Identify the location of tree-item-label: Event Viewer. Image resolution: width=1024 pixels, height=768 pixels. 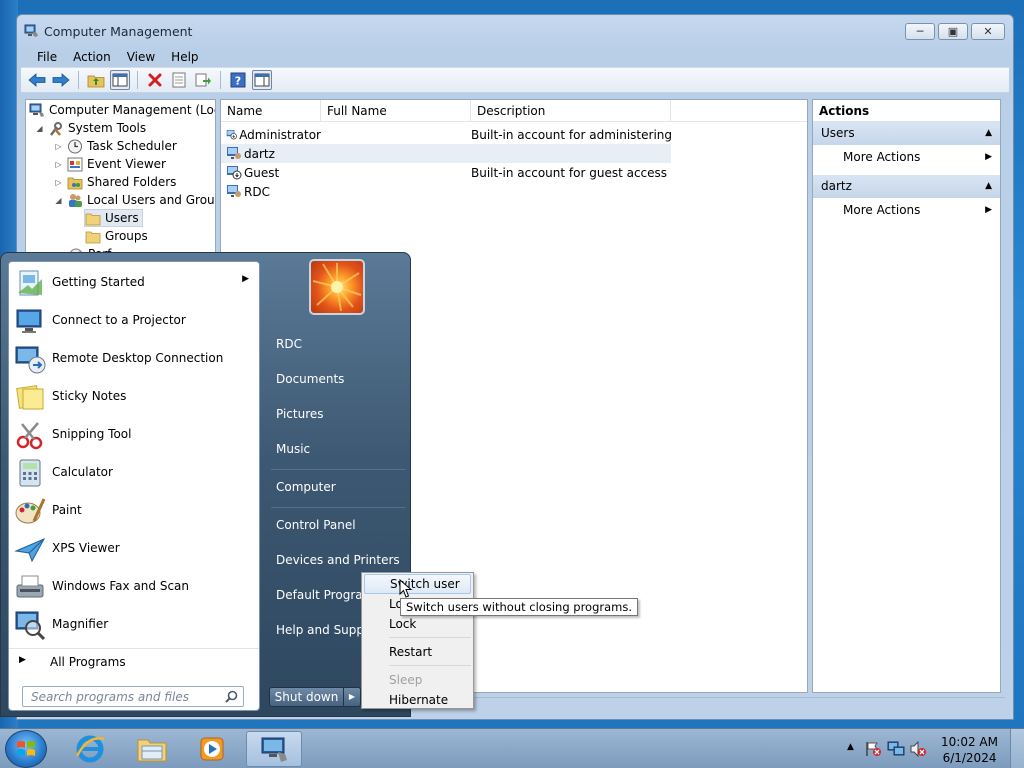
(126, 164).